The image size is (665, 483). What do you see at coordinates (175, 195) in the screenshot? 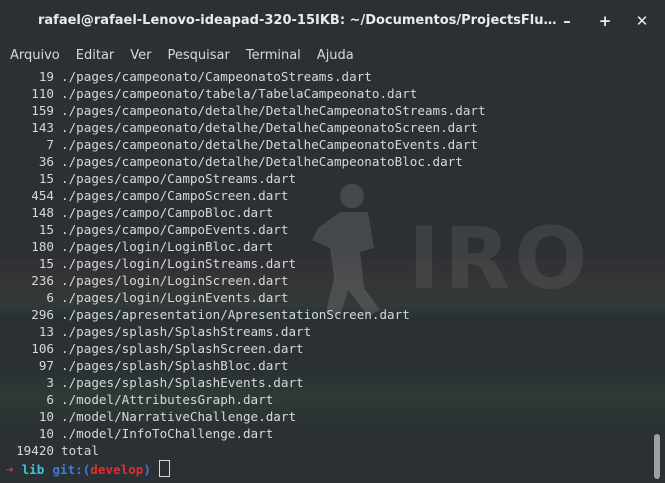
I see `file-path: ./pages/campo/CampoScreen.dart` at bounding box center [175, 195].